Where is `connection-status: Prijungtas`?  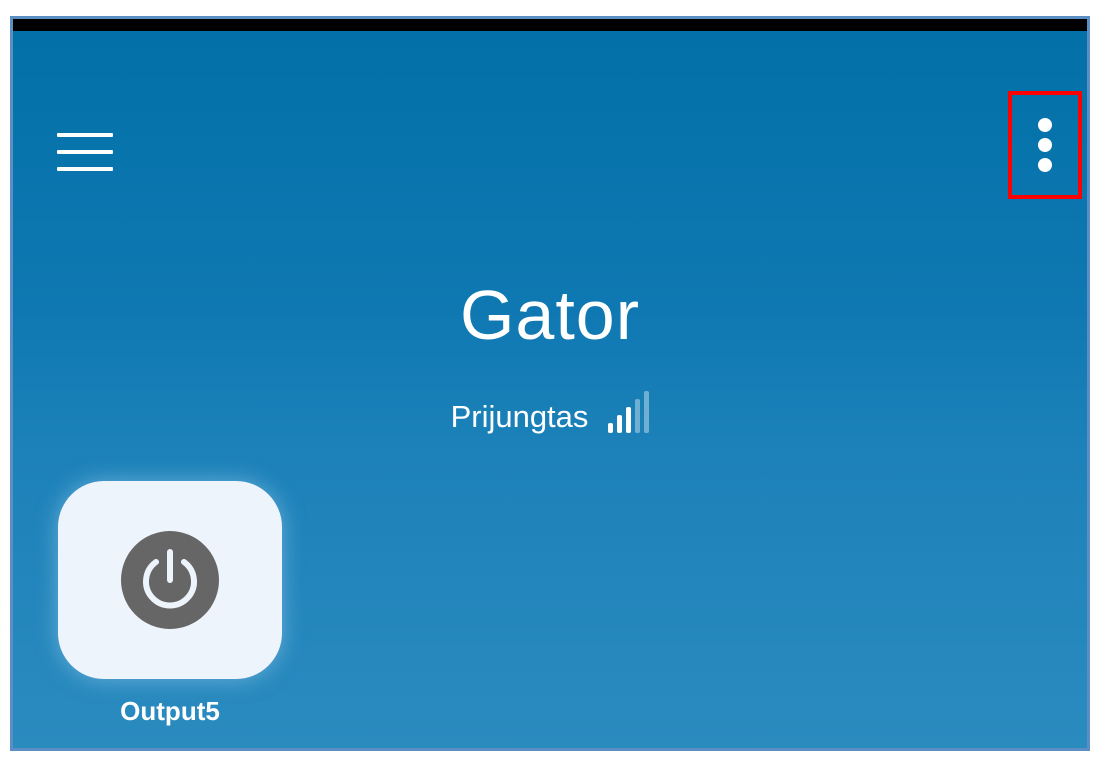 connection-status: Prijungtas is located at coordinates (550, 414).